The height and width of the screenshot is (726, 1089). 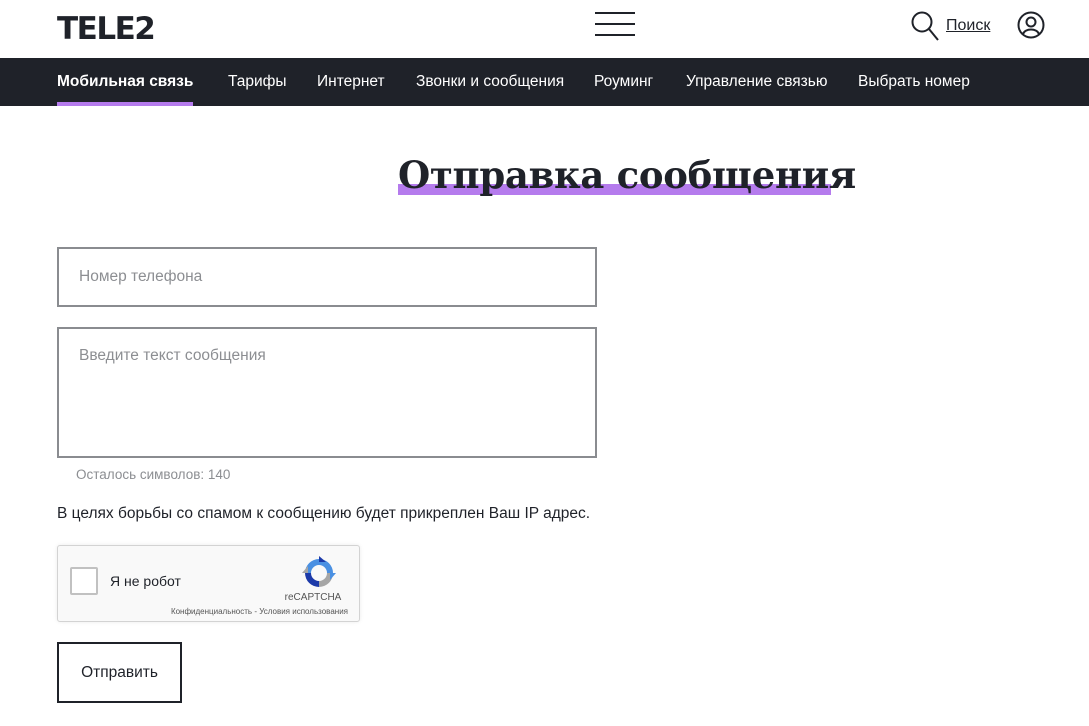 What do you see at coordinates (327, 277) in the screenshot?
I see `phone-number-input` at bounding box center [327, 277].